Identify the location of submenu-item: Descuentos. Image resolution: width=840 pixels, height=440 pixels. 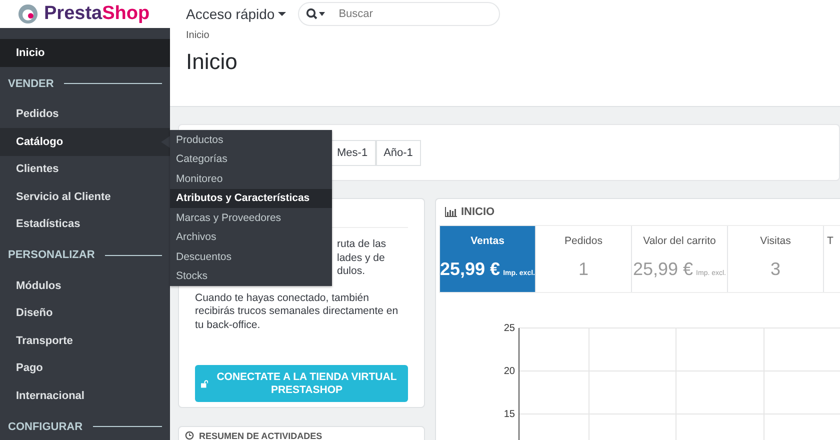
(251, 256).